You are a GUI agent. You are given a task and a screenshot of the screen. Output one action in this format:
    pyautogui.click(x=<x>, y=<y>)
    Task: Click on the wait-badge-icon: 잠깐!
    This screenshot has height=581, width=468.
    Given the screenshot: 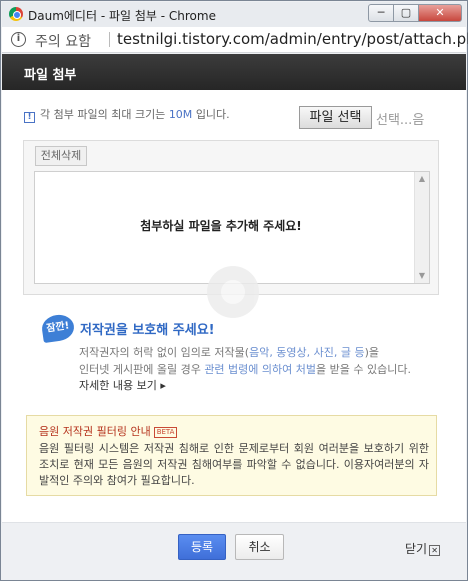 What is the action you would take?
    pyautogui.click(x=58, y=328)
    